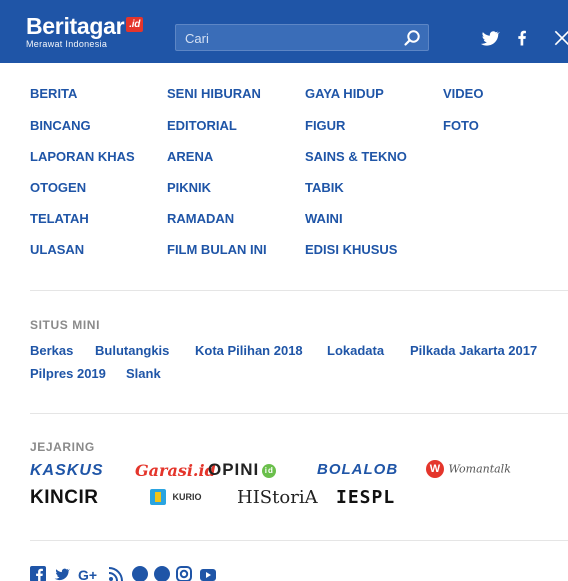 This screenshot has height=581, width=568. Describe the element at coordinates (351, 249) in the screenshot. I see `nav-item-edisi-khusus: EDISI KHUSUS` at that location.